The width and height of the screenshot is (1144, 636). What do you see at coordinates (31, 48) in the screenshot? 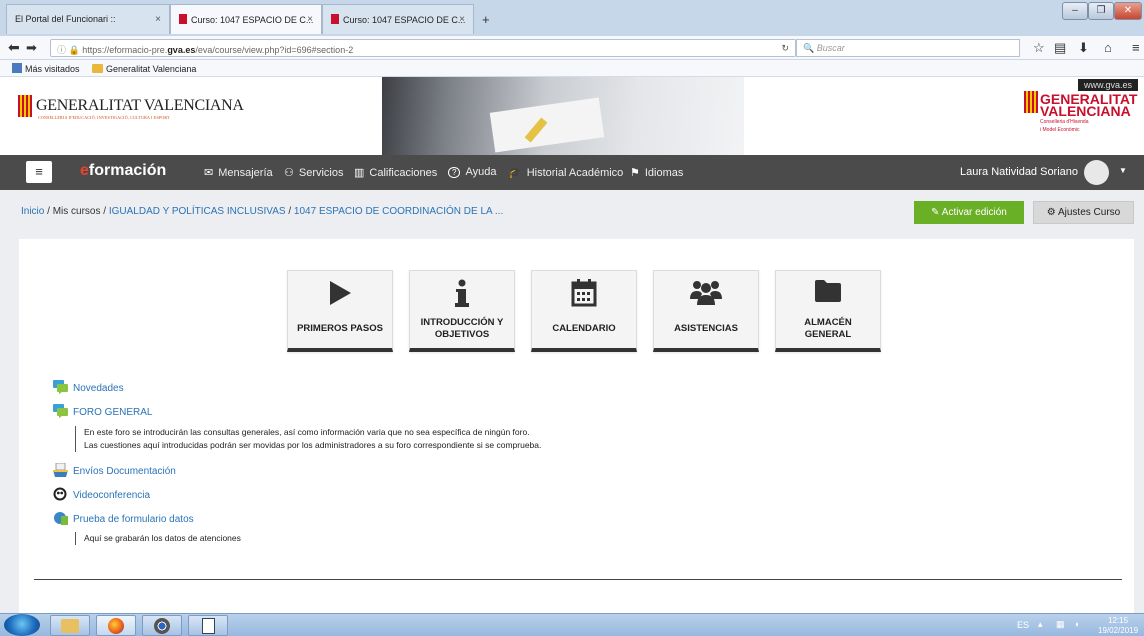
I see `forward-arrow-icon: ➡` at bounding box center [31, 48].